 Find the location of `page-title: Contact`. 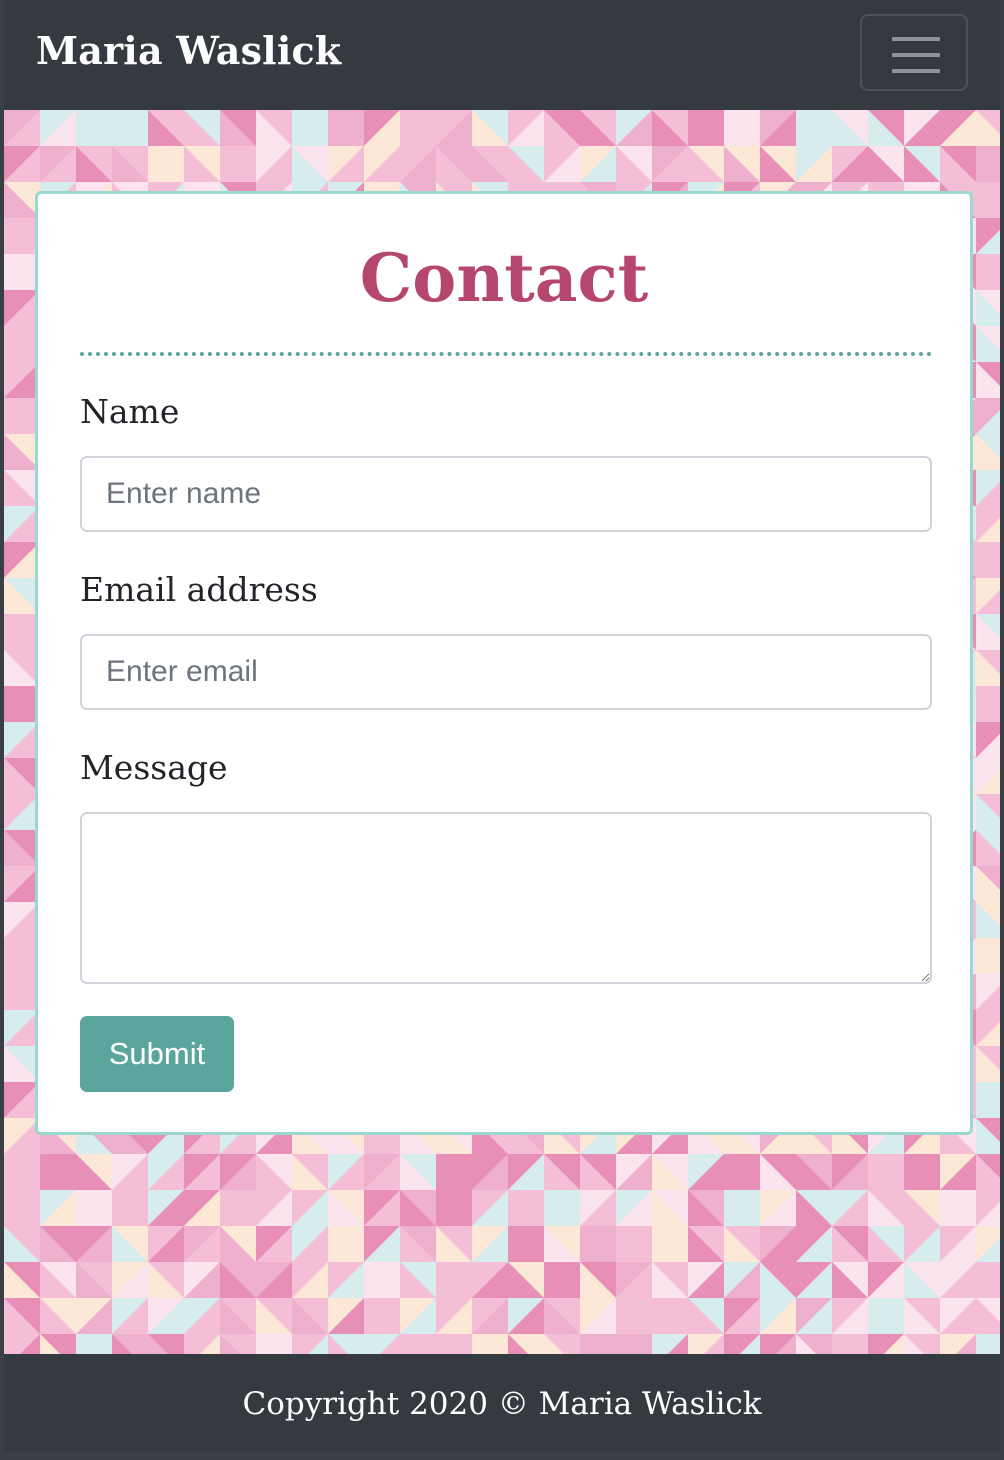

page-title: Contact is located at coordinates (504, 278).